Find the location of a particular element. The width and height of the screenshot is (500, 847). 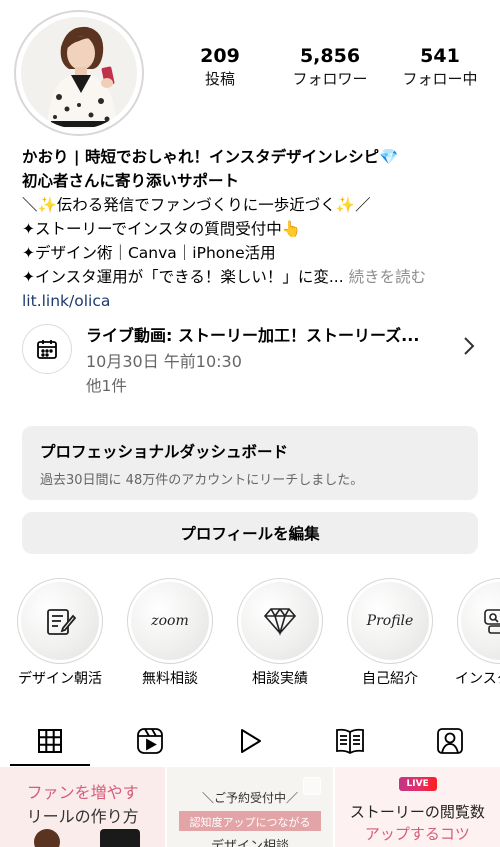

event-more-count: 他1件 is located at coordinates (106, 386).